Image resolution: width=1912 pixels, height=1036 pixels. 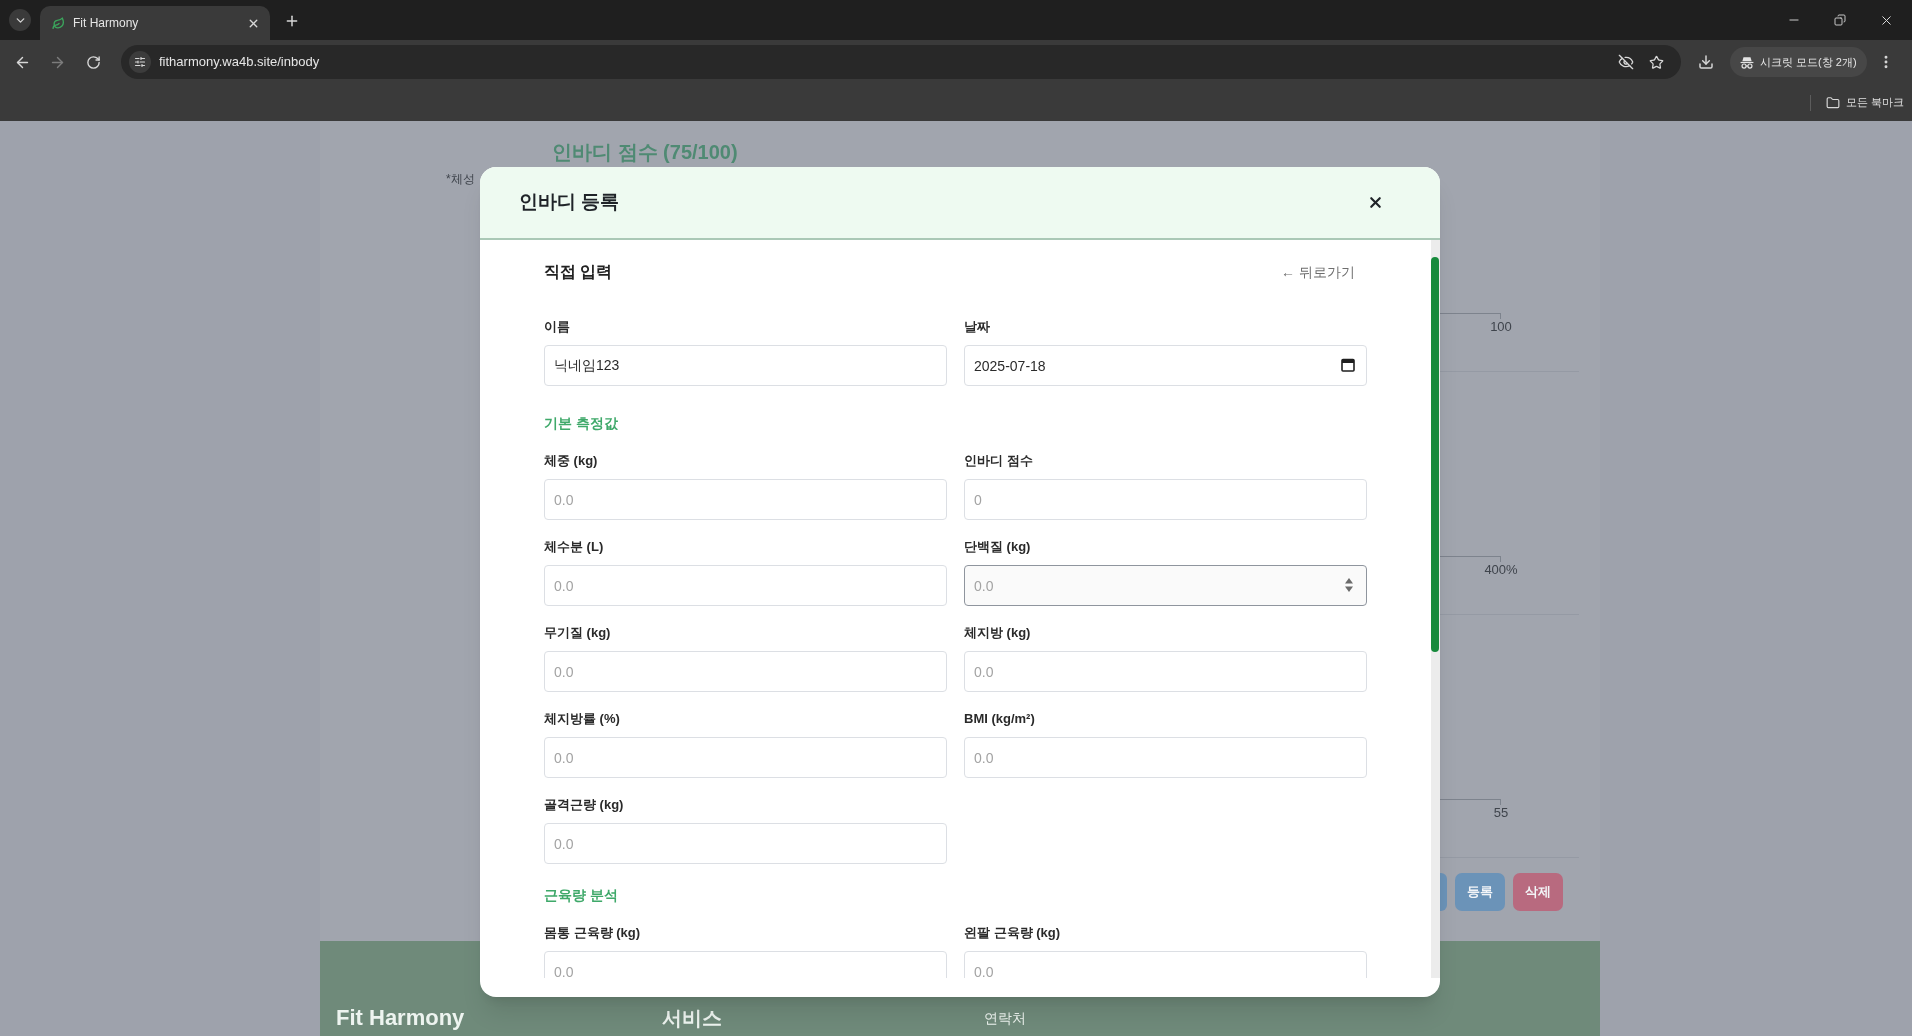 What do you see at coordinates (1435, 454) in the screenshot?
I see `scrollbar-thumb` at bounding box center [1435, 454].